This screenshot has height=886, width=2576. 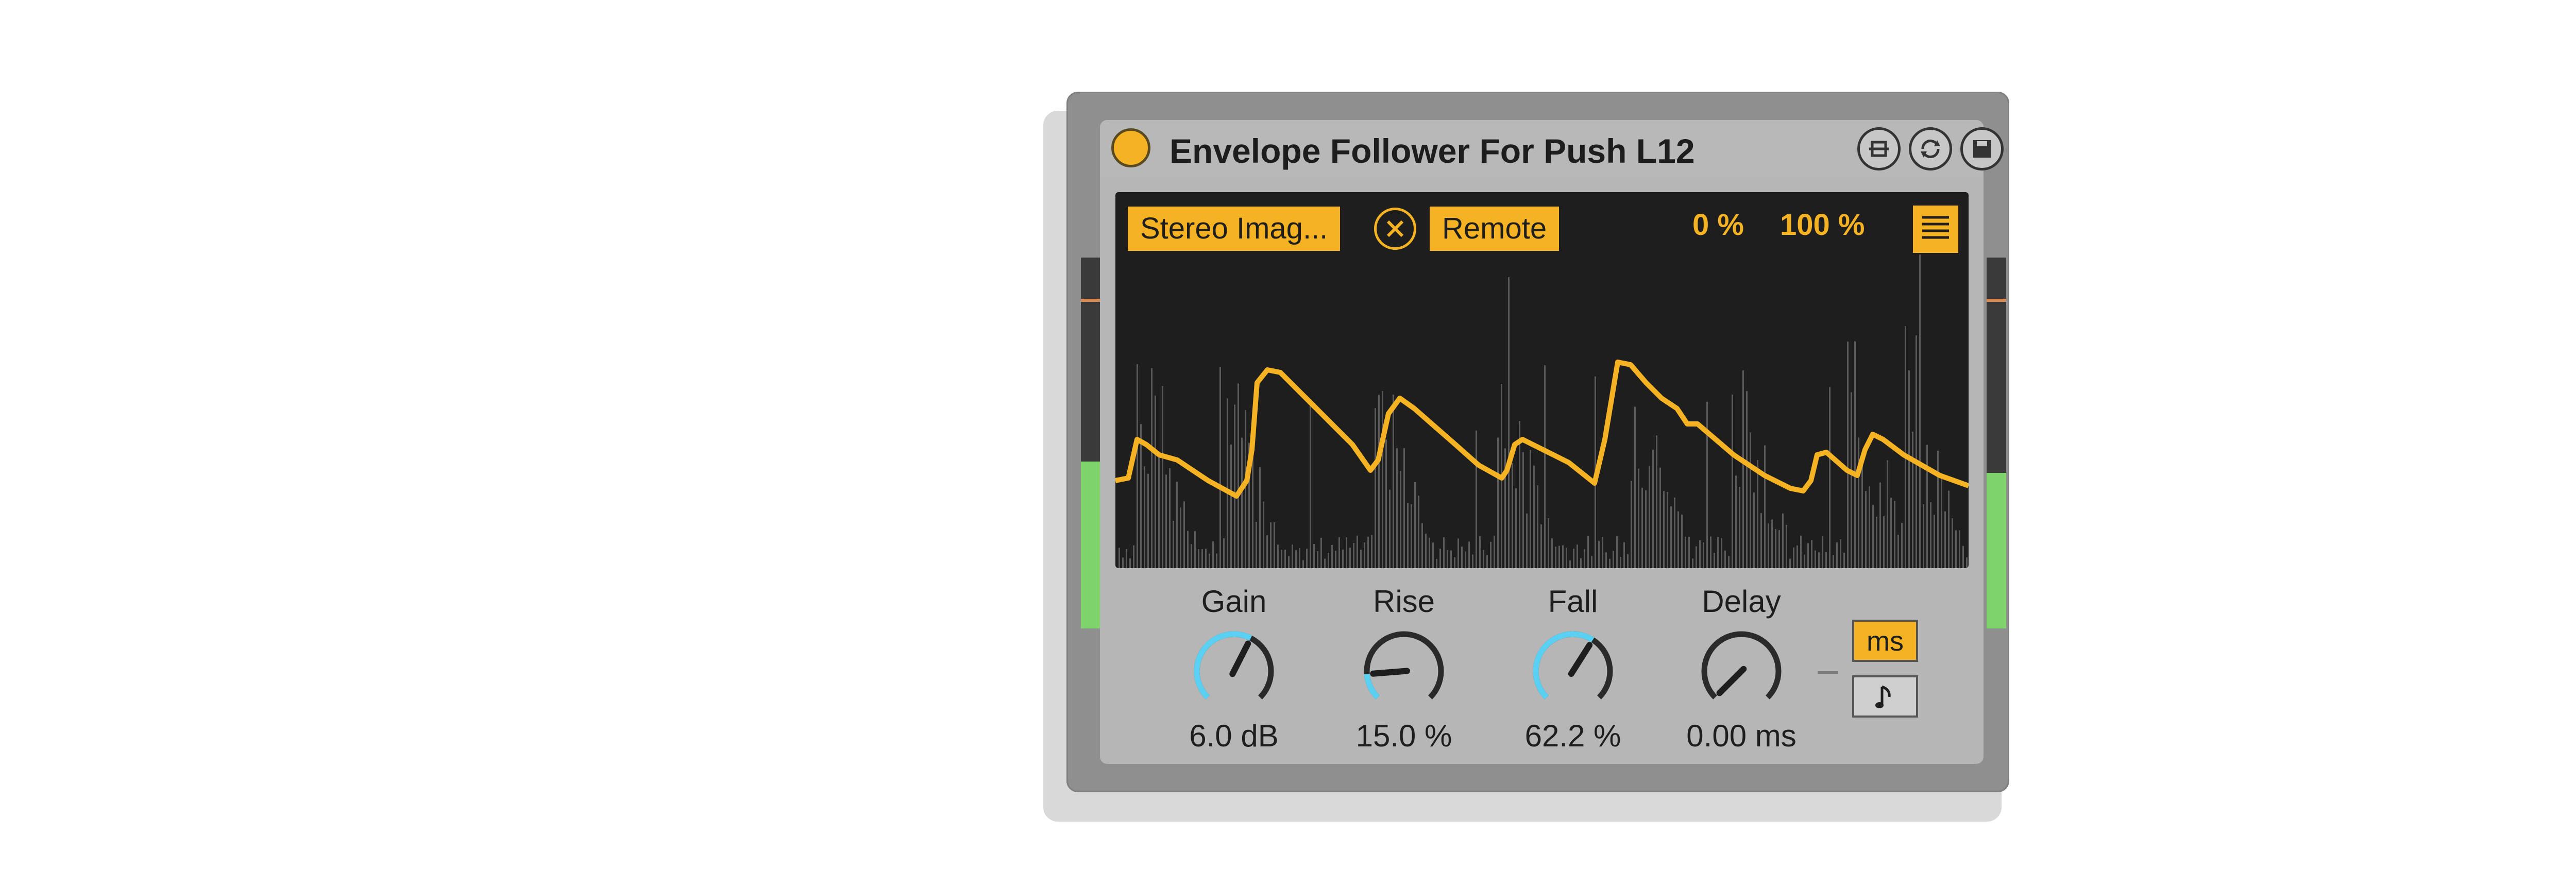 I want to click on list-icon, so click(x=1935, y=227).